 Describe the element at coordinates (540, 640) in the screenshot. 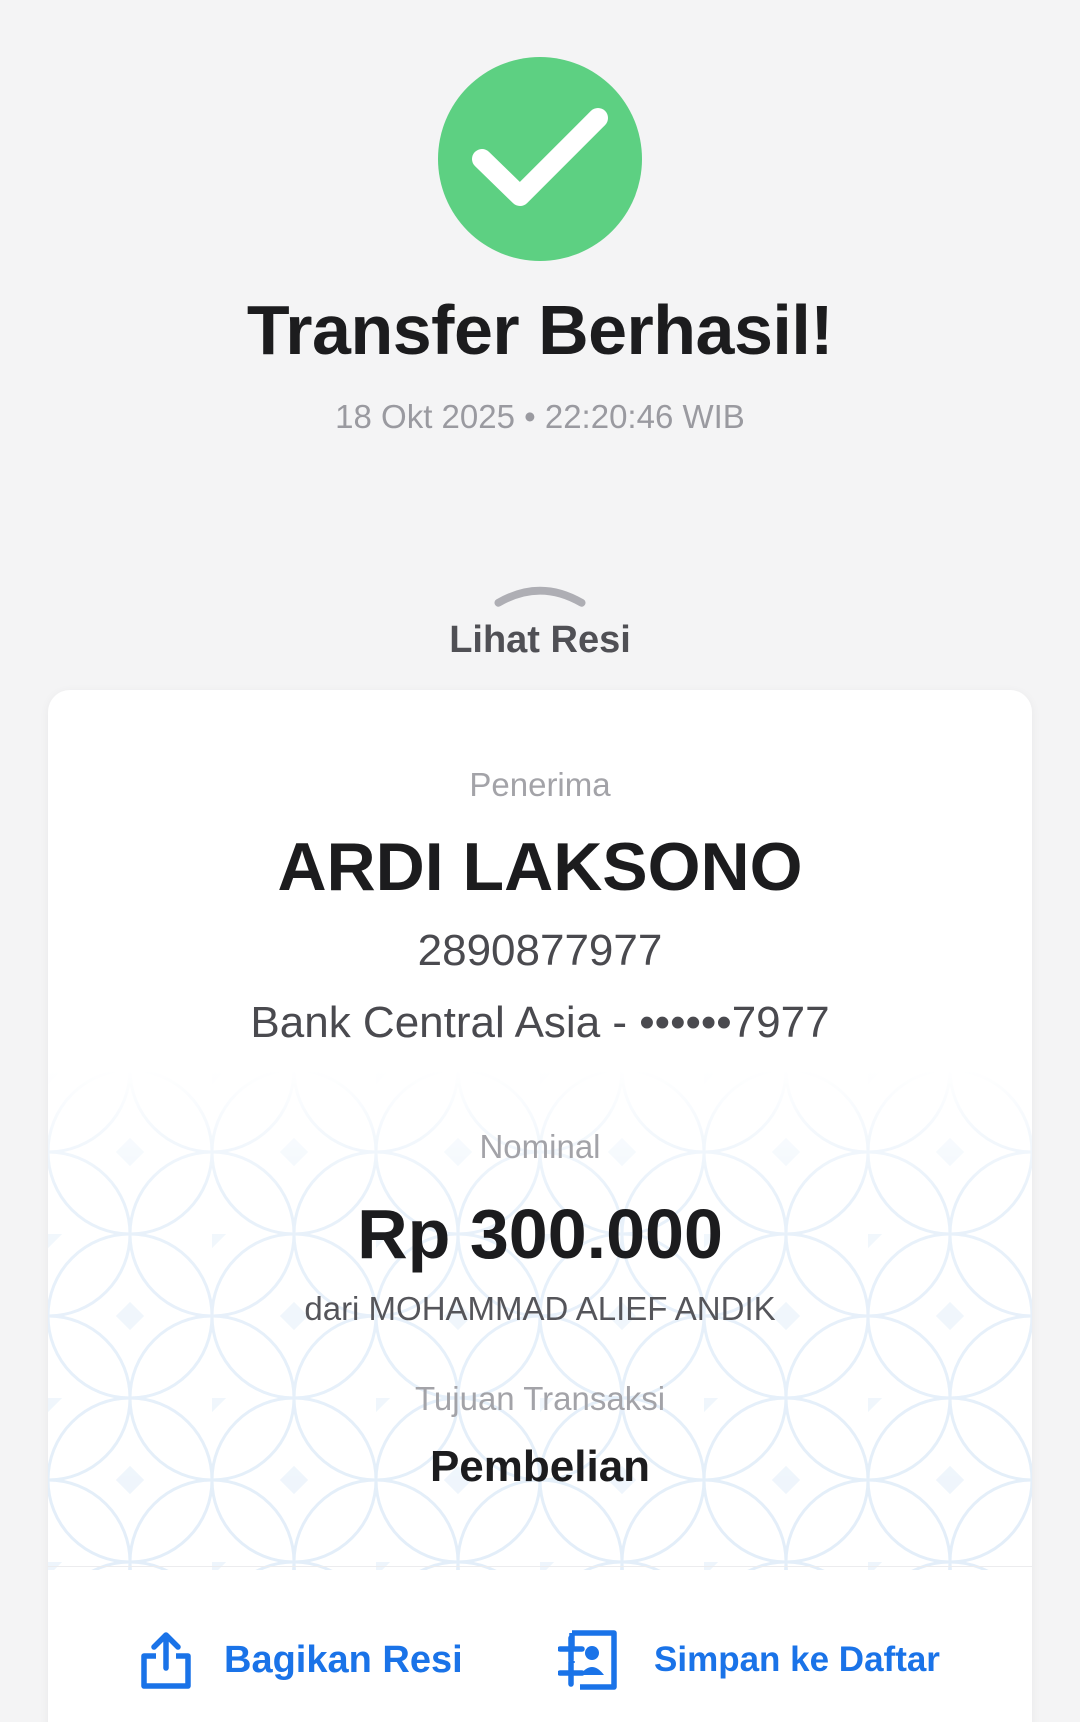

I see `view-receipt-label: Lihat Resi` at that location.